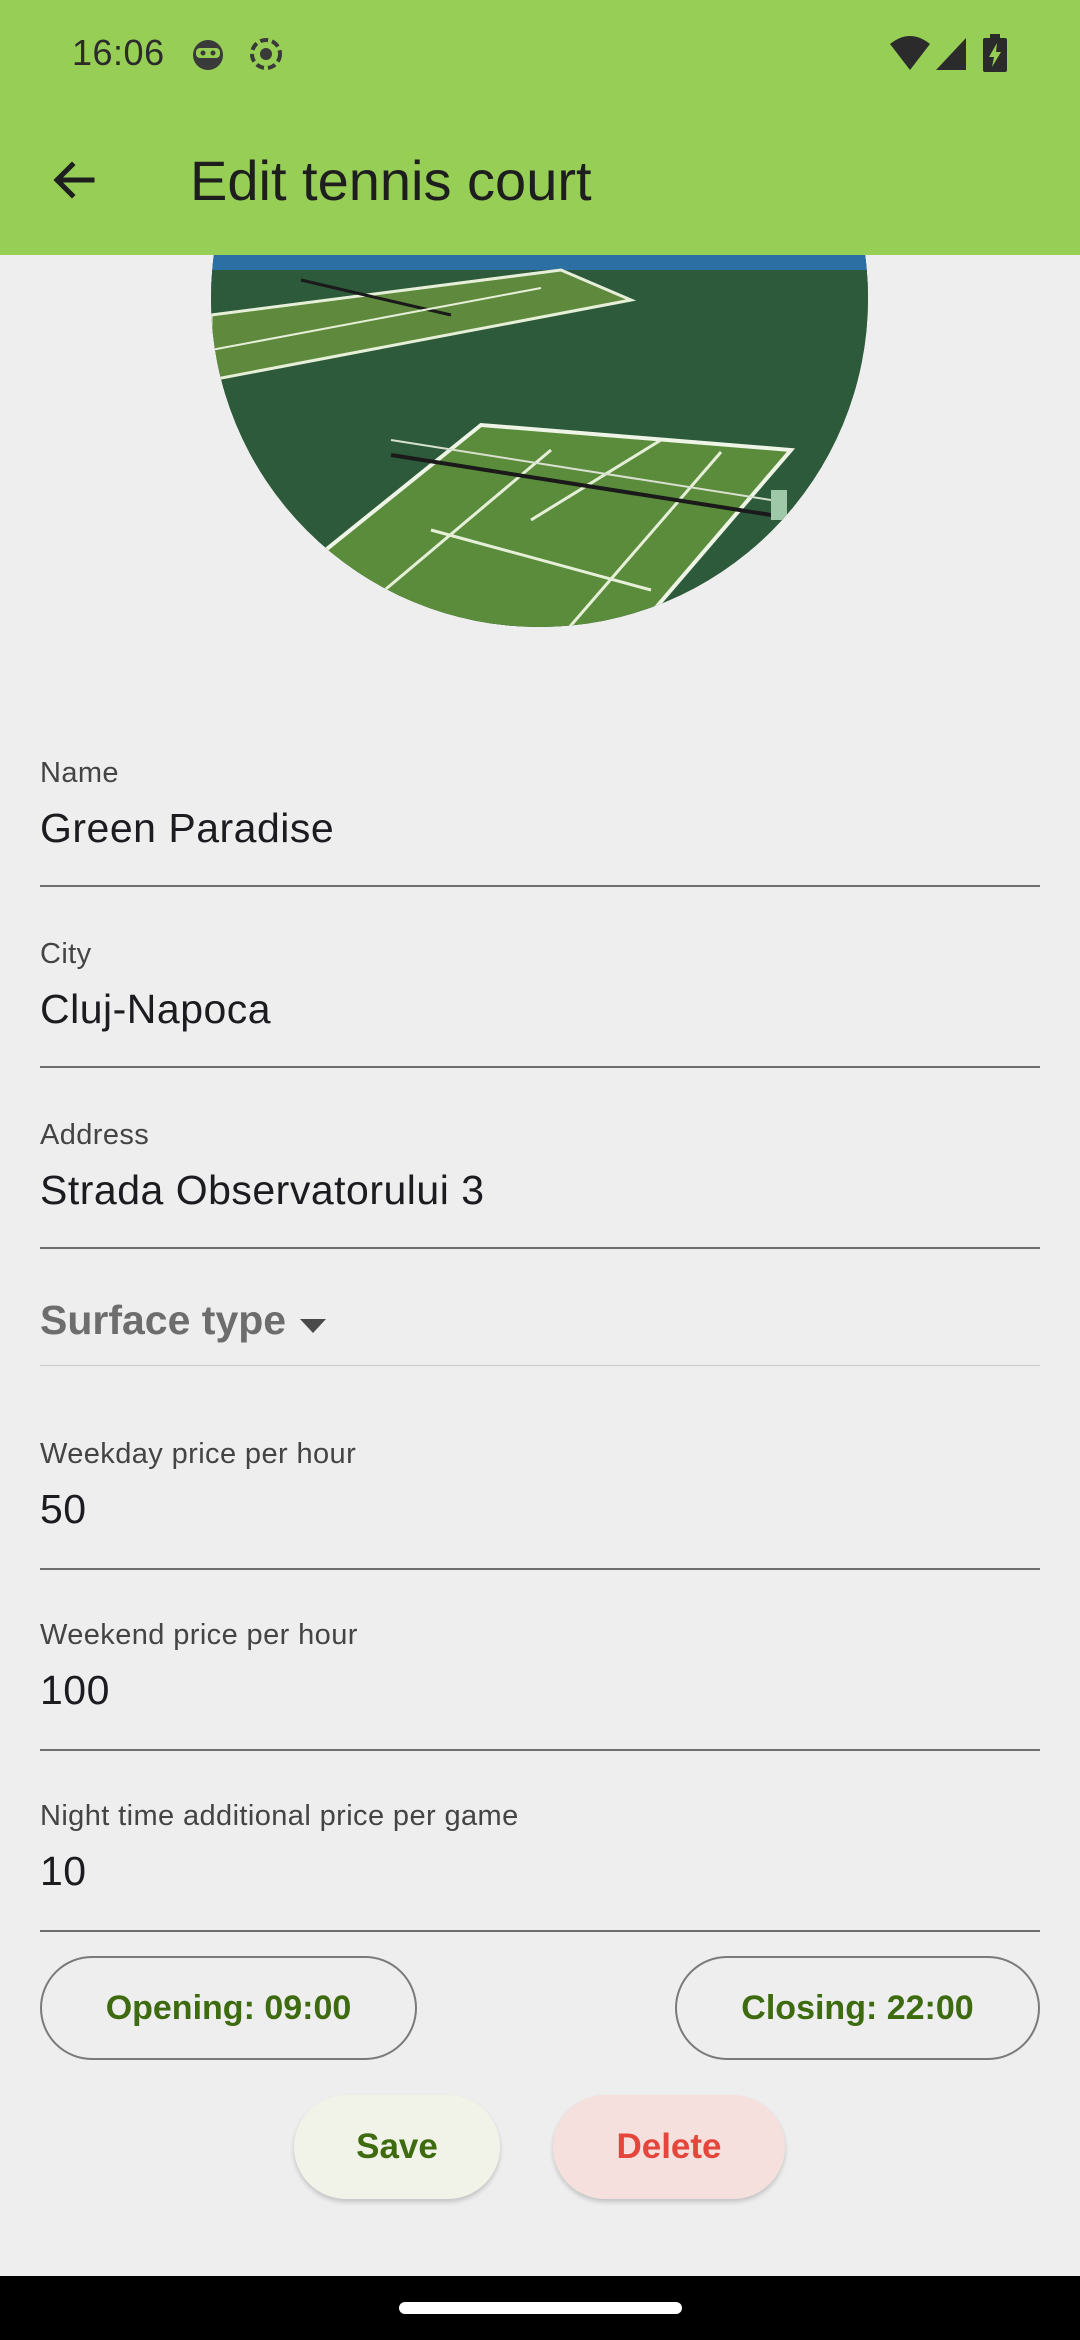 The image size is (1080, 2340). I want to click on app-bar: 16:06 Edit tennis court, so click(540, 127).